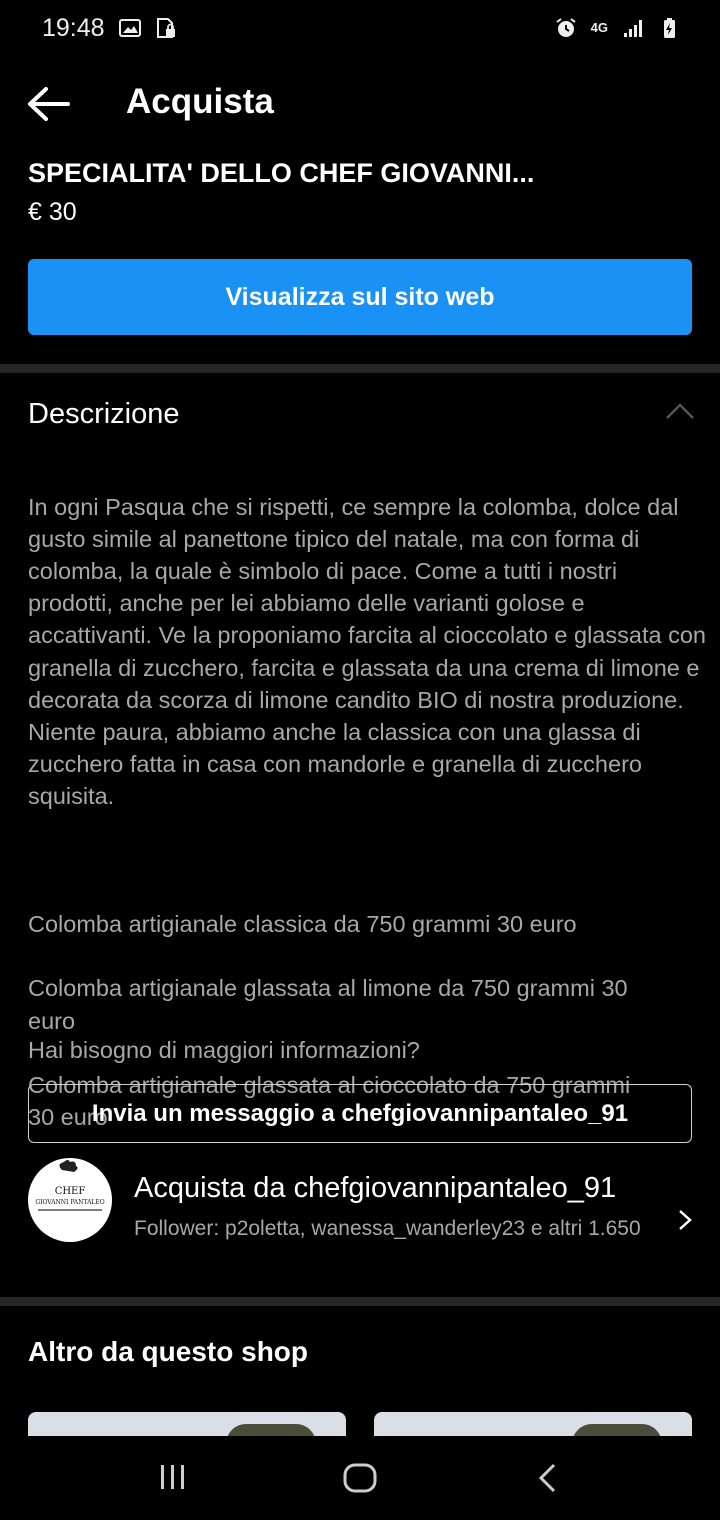  I want to click on battery-charging-icon, so click(669, 28).